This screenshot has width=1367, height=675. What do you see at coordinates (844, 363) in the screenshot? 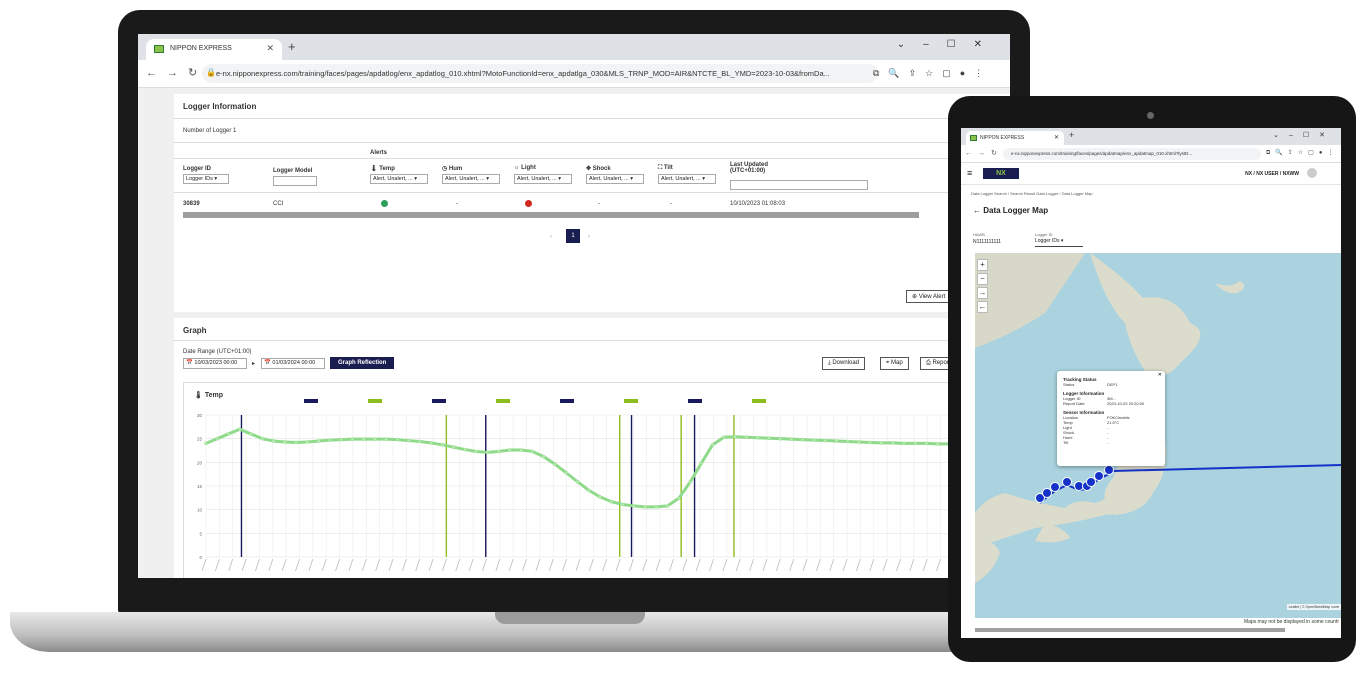
I see `download-button: ⤓ Download` at bounding box center [844, 363].